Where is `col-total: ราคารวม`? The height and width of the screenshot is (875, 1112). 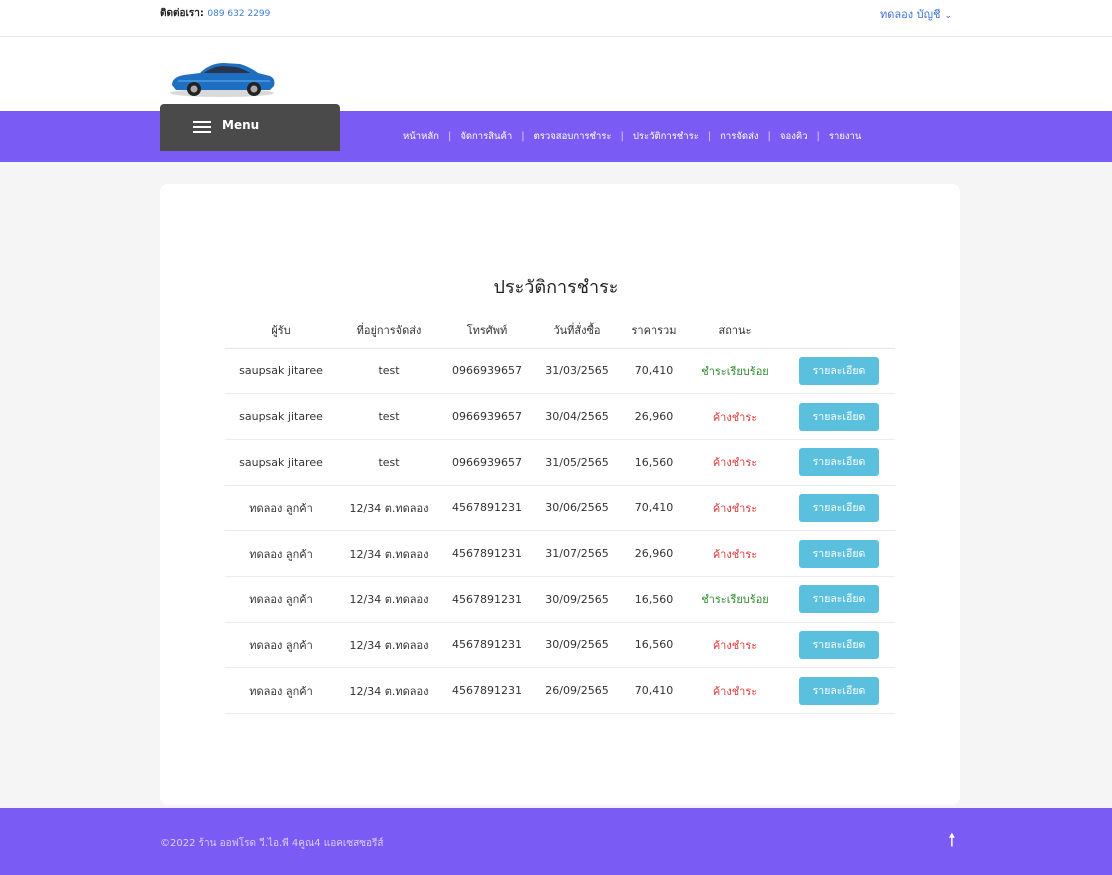 col-total: ราคารวม is located at coordinates (654, 330).